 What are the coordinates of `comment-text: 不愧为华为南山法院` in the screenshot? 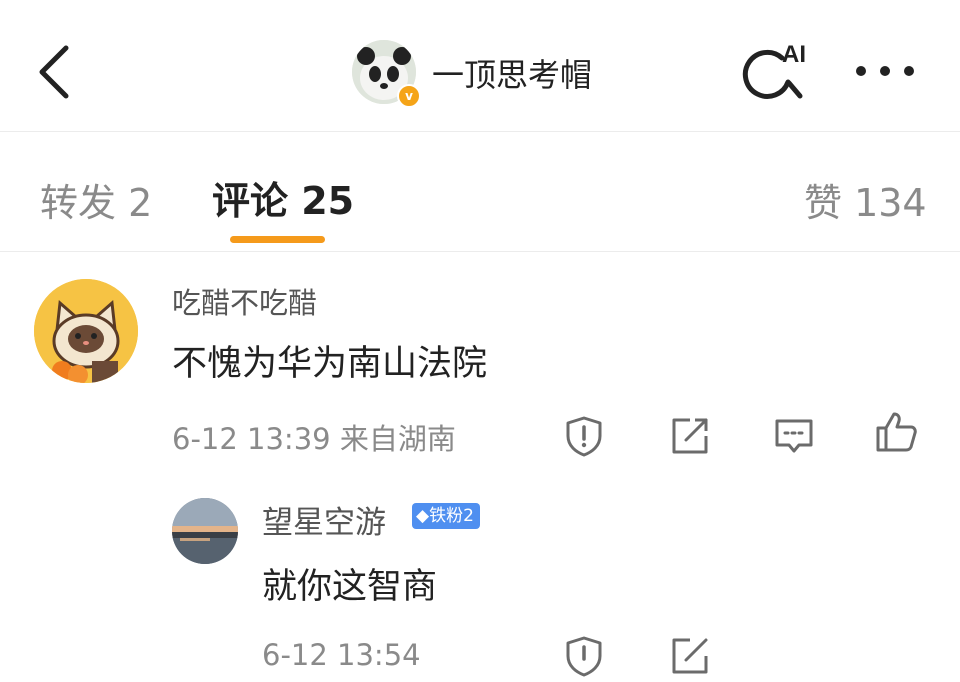 It's located at (330, 364).